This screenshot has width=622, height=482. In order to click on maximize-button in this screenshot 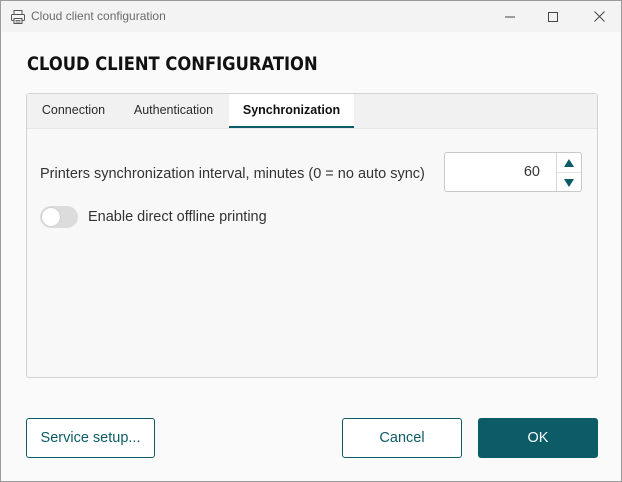, I will do `click(553, 16)`.